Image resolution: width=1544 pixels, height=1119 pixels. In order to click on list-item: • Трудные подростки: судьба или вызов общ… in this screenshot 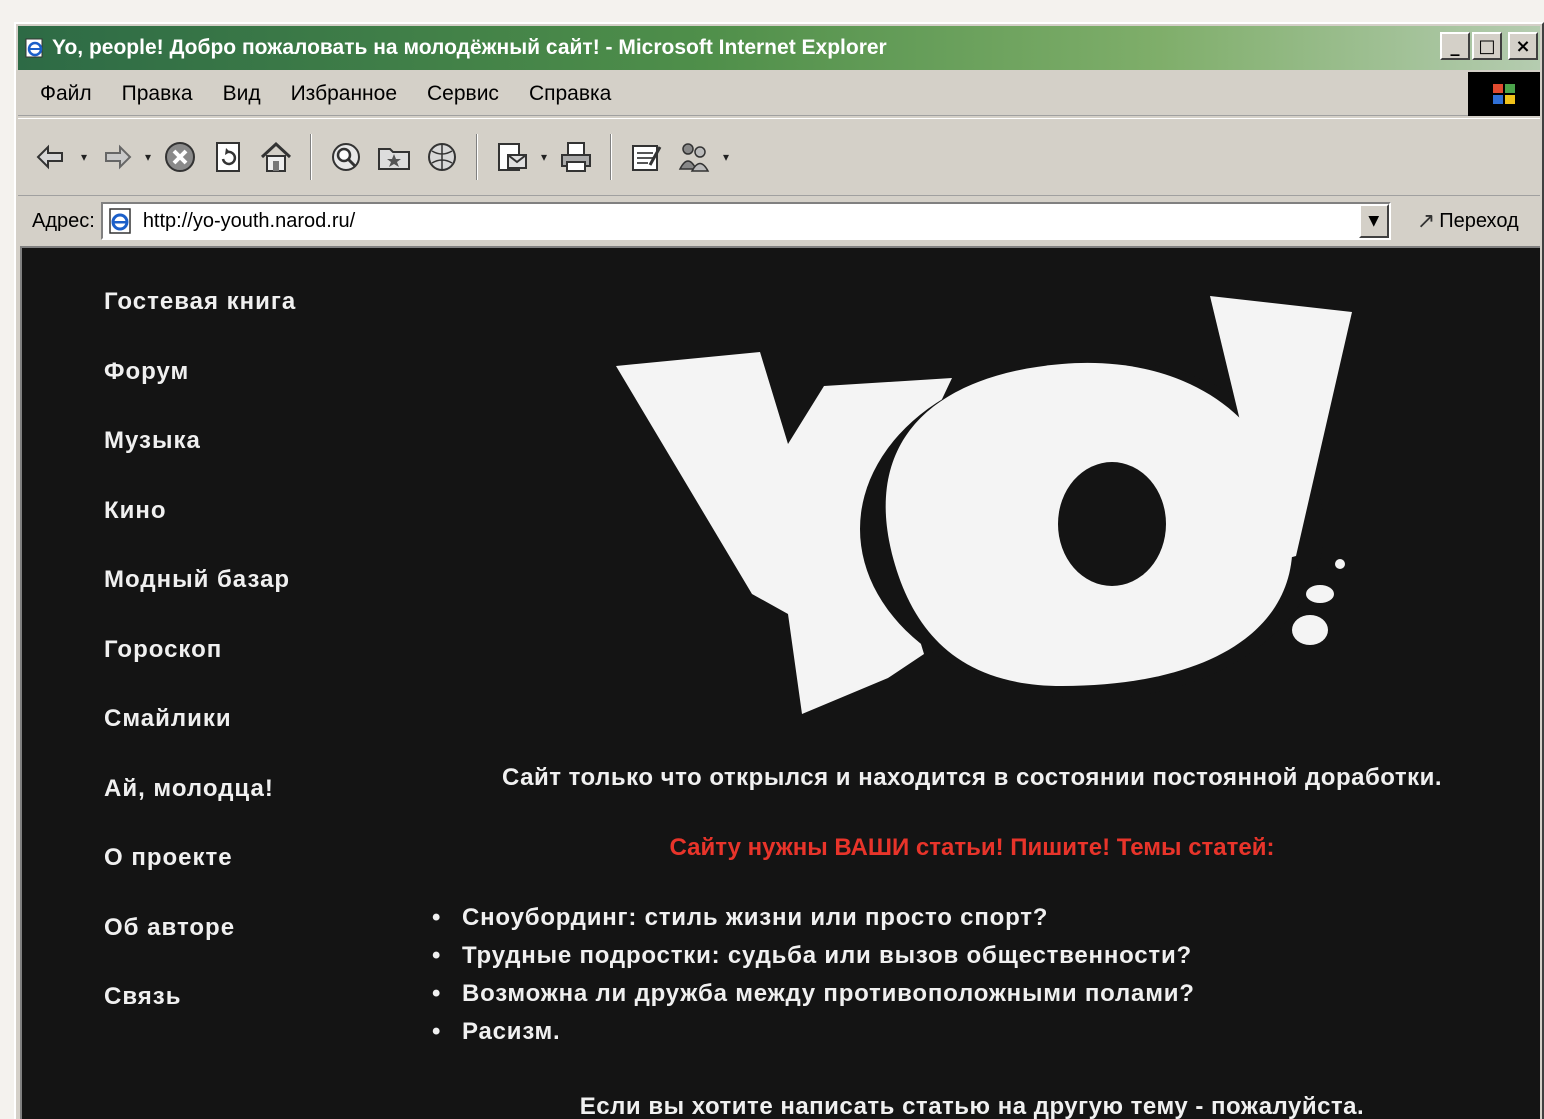, I will do `click(813, 961)`.